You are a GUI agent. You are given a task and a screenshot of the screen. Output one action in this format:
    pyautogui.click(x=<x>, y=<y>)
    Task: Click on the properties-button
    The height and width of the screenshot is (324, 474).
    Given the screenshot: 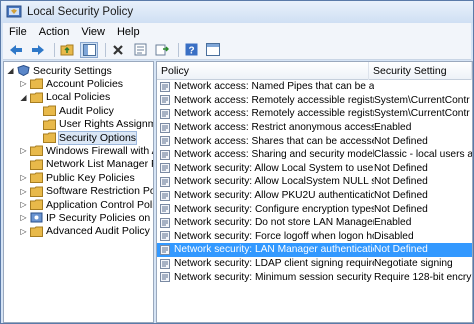 What is the action you would take?
    pyautogui.click(x=140, y=50)
    